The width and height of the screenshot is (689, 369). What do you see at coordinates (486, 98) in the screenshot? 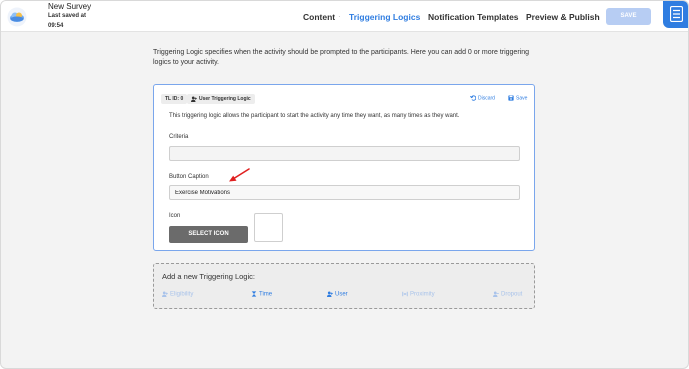
I see `discard-label: Discard` at bounding box center [486, 98].